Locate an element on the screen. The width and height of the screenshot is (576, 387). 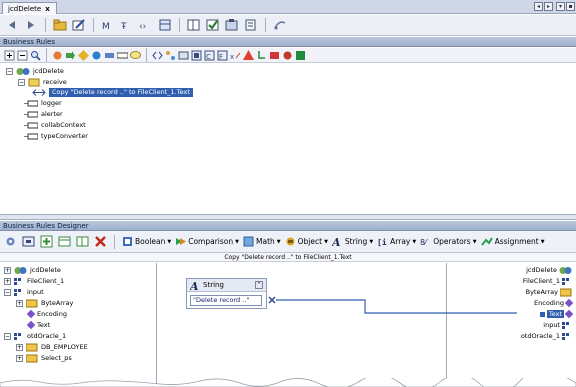
target-node-input: input is located at coordinates (557, 325).